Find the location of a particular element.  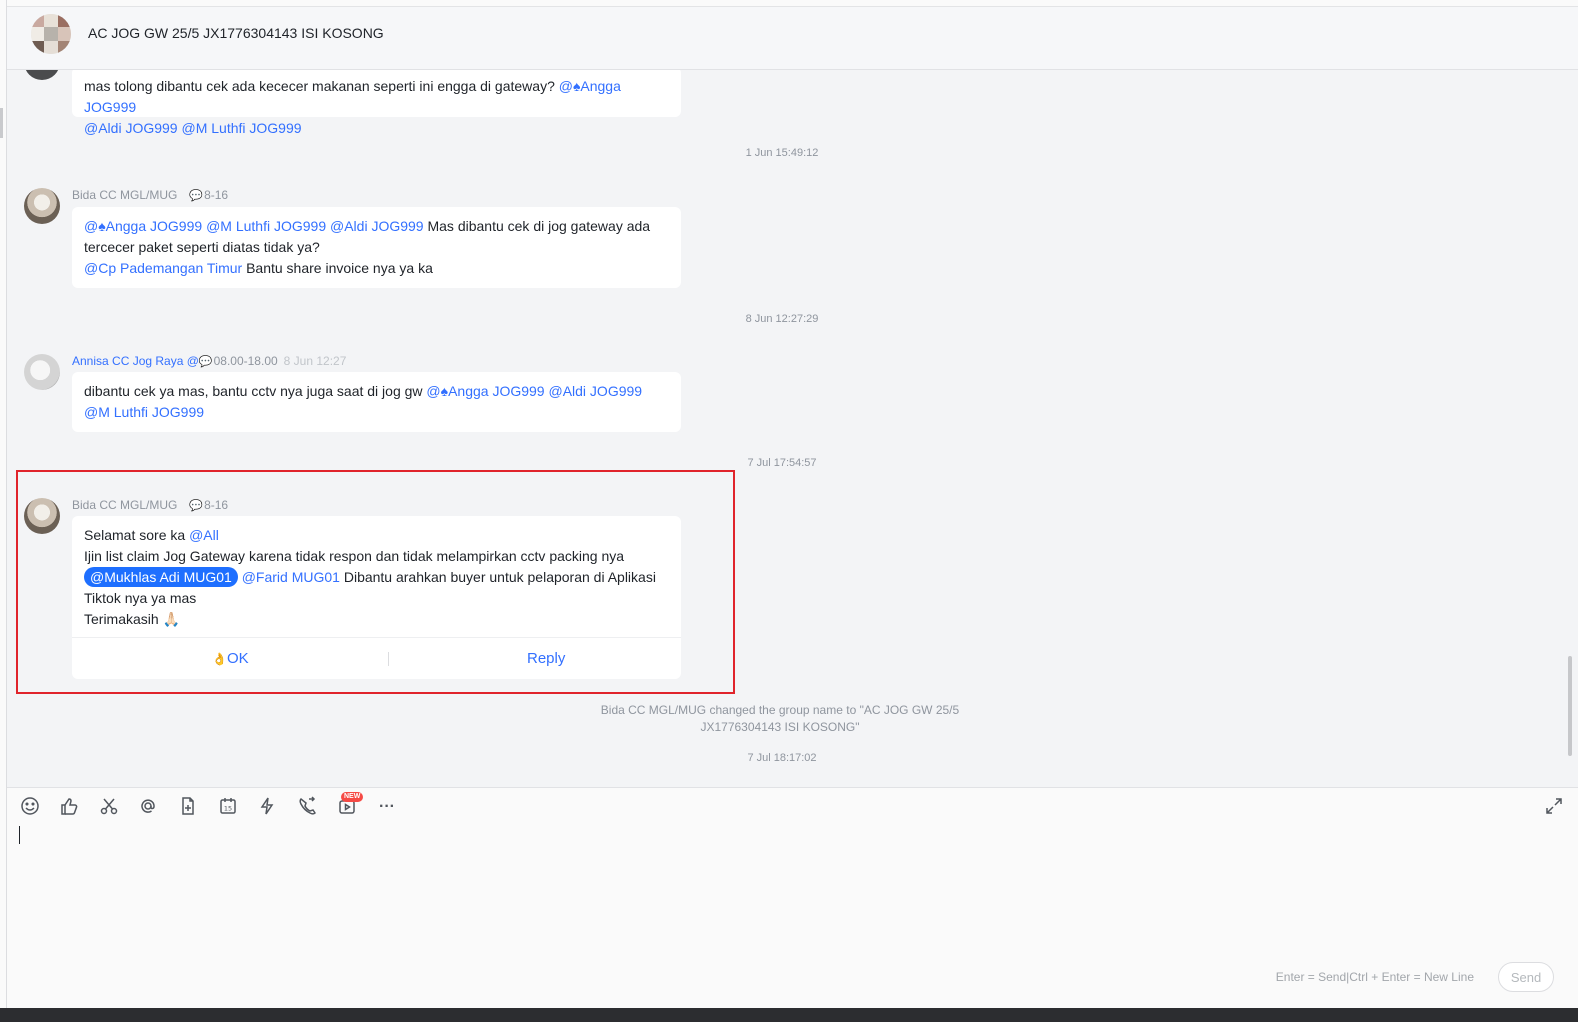

svg-text: 15 is located at coordinates (228, 809).